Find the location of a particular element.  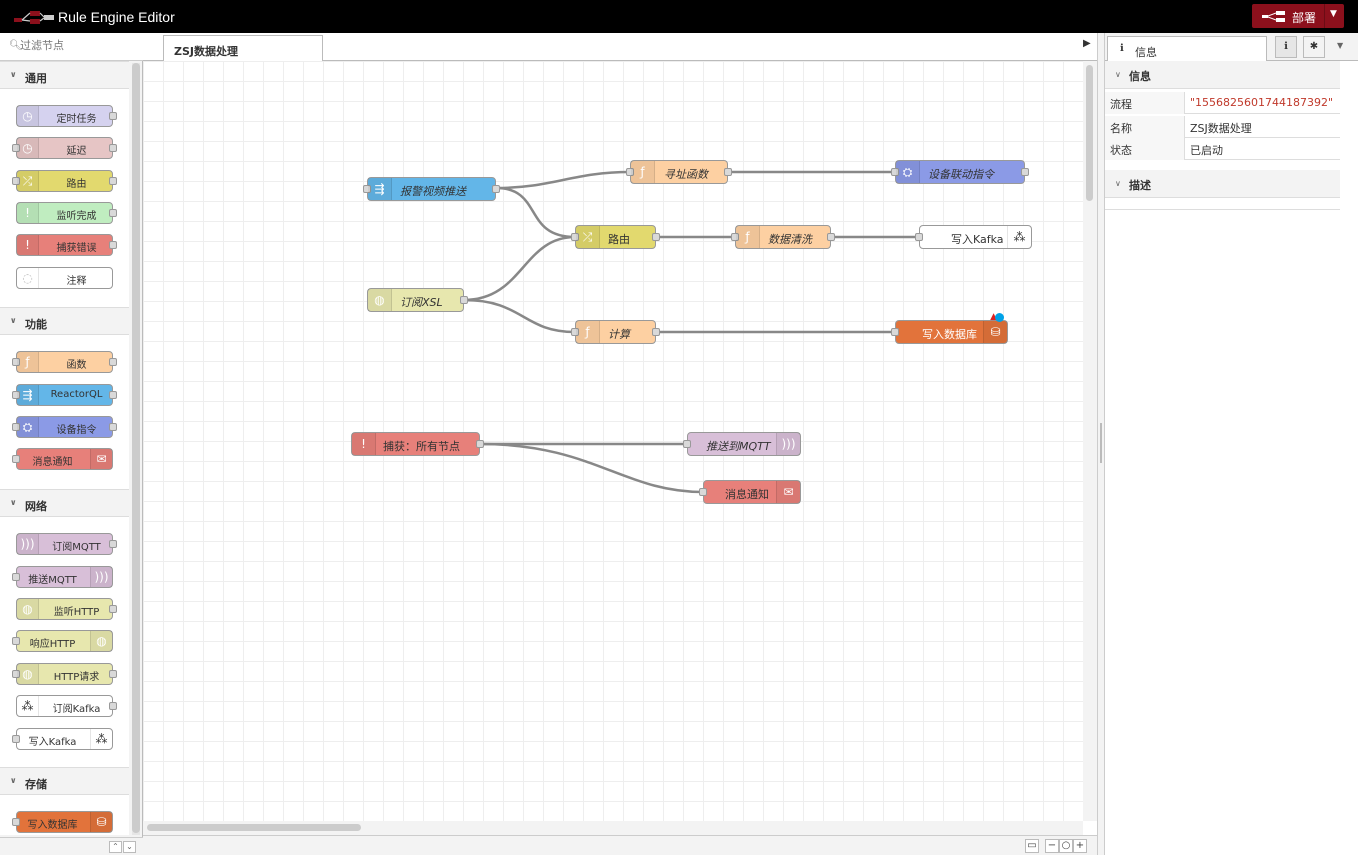

kafka-icon: ⁂ is located at coordinates (28, 706).